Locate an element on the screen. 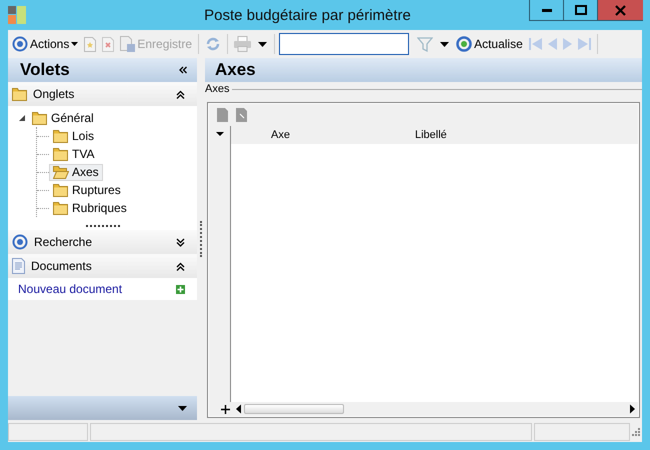  actions-button: Actions is located at coordinates (45, 44).